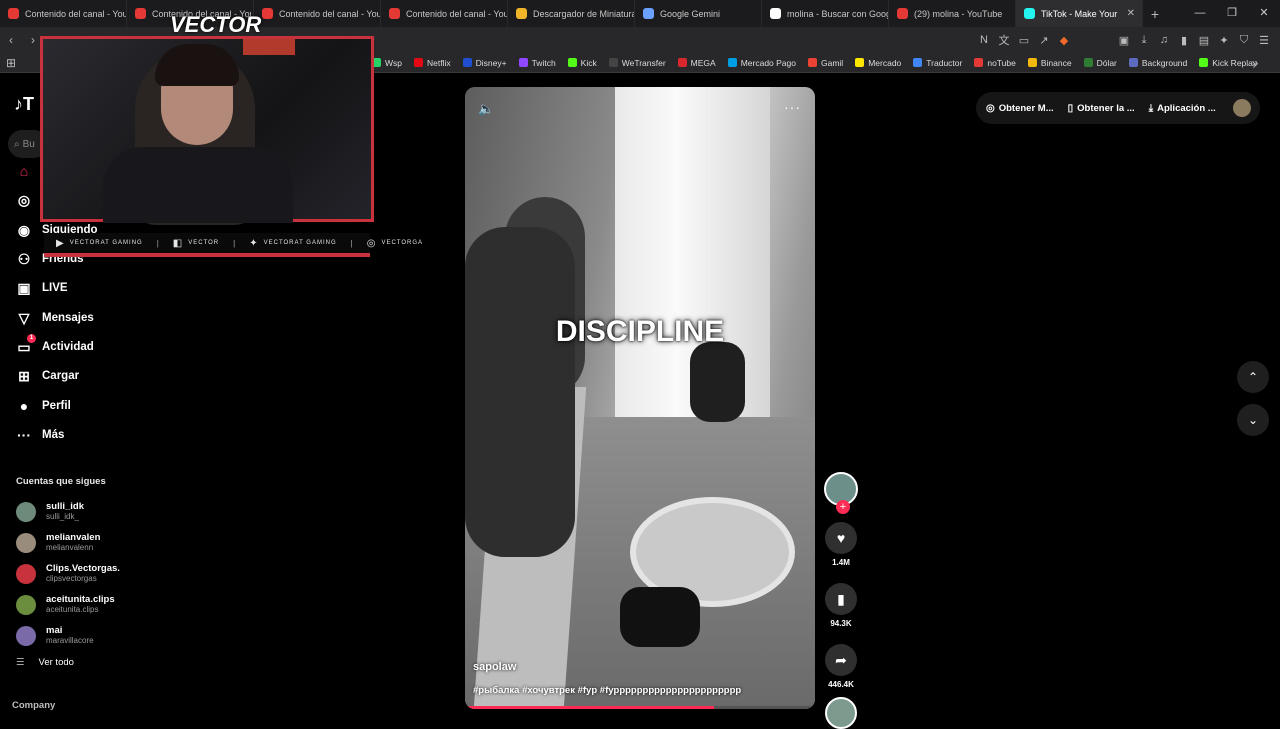 This screenshot has width=1280, height=729. Describe the element at coordinates (1164, 40) in the screenshot. I see `music-icon: ♫` at that location.